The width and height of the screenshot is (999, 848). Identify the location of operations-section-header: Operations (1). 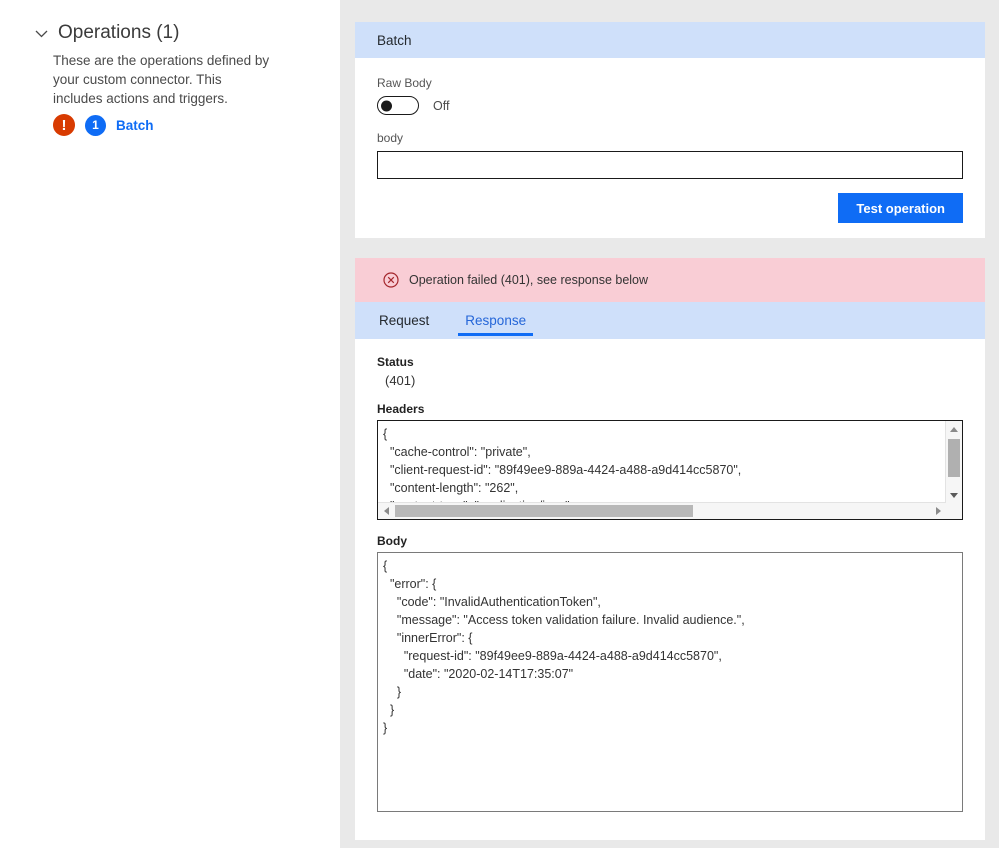
(106, 33).